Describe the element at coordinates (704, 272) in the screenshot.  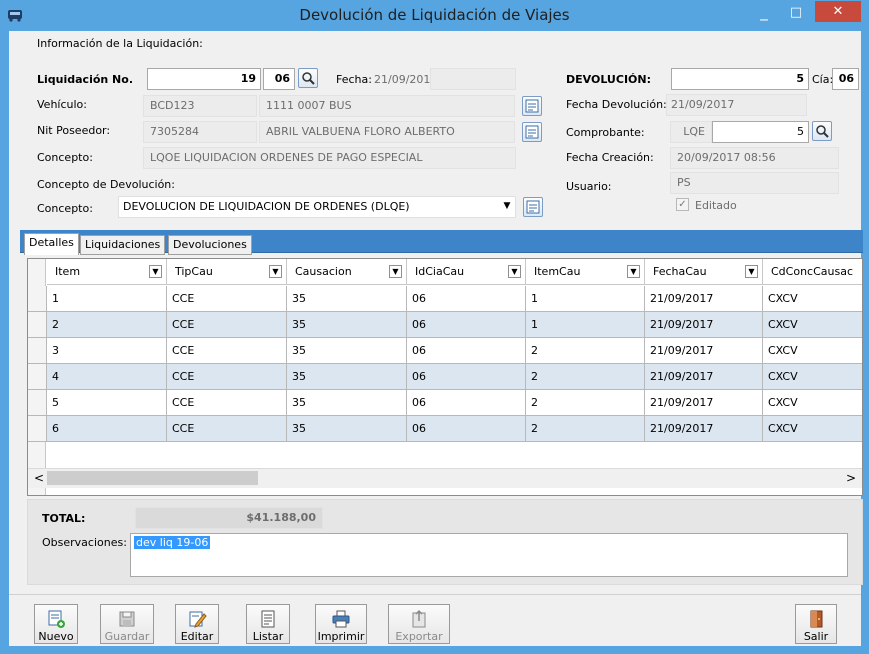
I see `column-header-fechacau: FechaCau ▼` at that location.